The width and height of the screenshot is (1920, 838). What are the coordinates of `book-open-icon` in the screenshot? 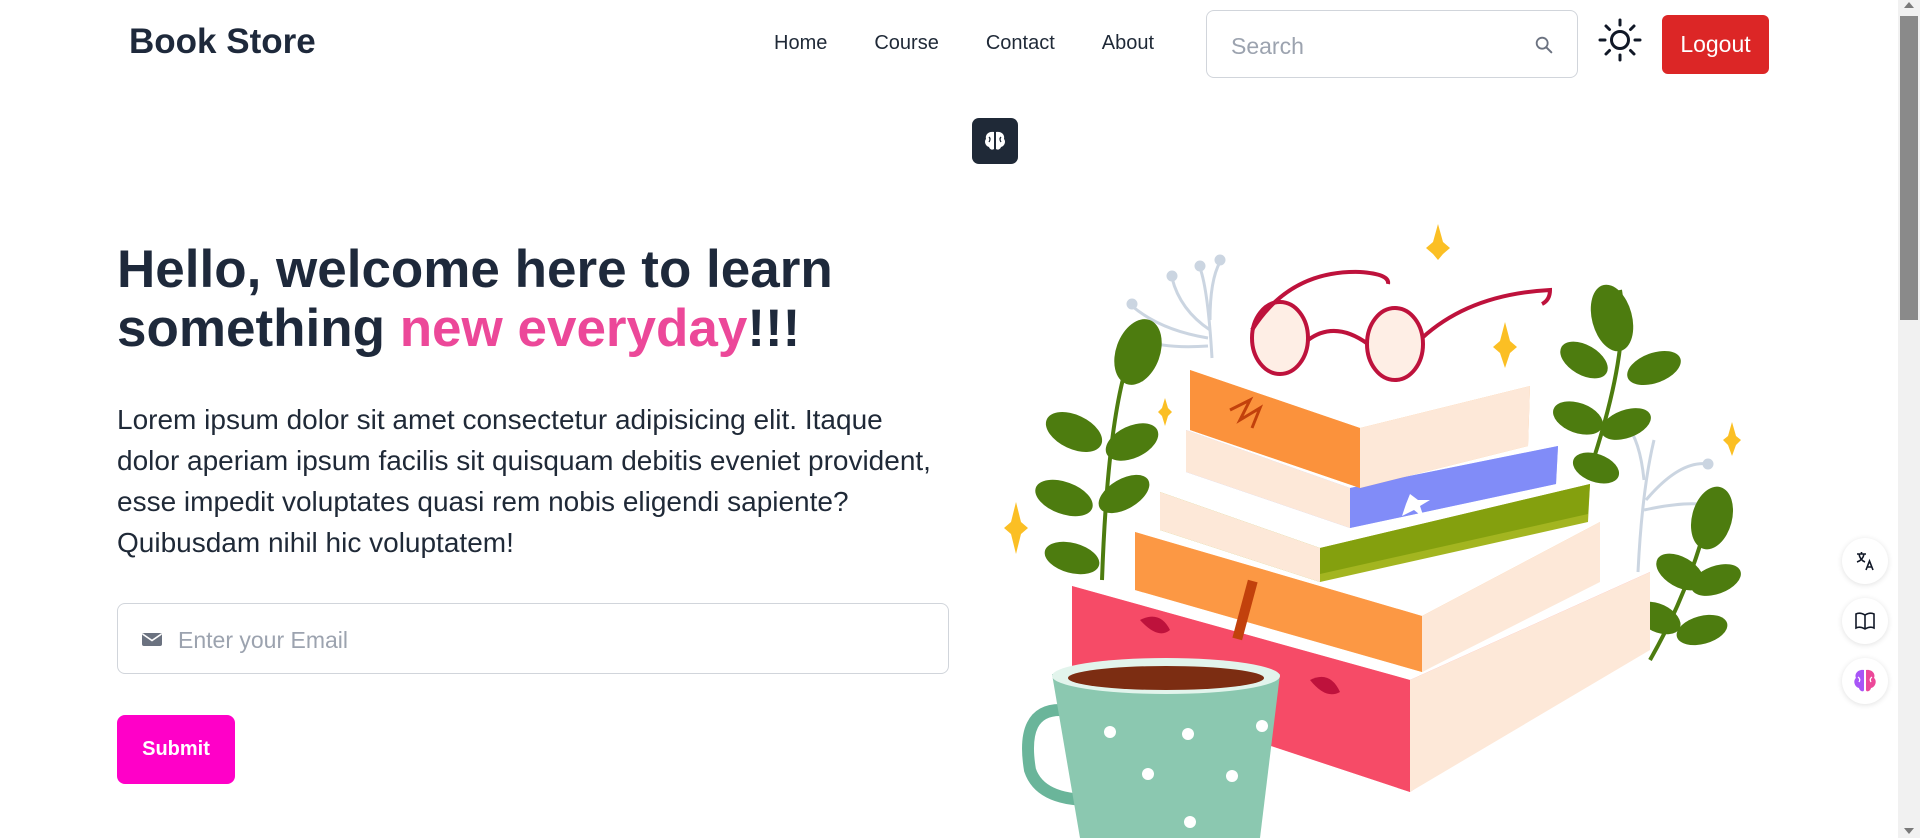 It's located at (1865, 621).